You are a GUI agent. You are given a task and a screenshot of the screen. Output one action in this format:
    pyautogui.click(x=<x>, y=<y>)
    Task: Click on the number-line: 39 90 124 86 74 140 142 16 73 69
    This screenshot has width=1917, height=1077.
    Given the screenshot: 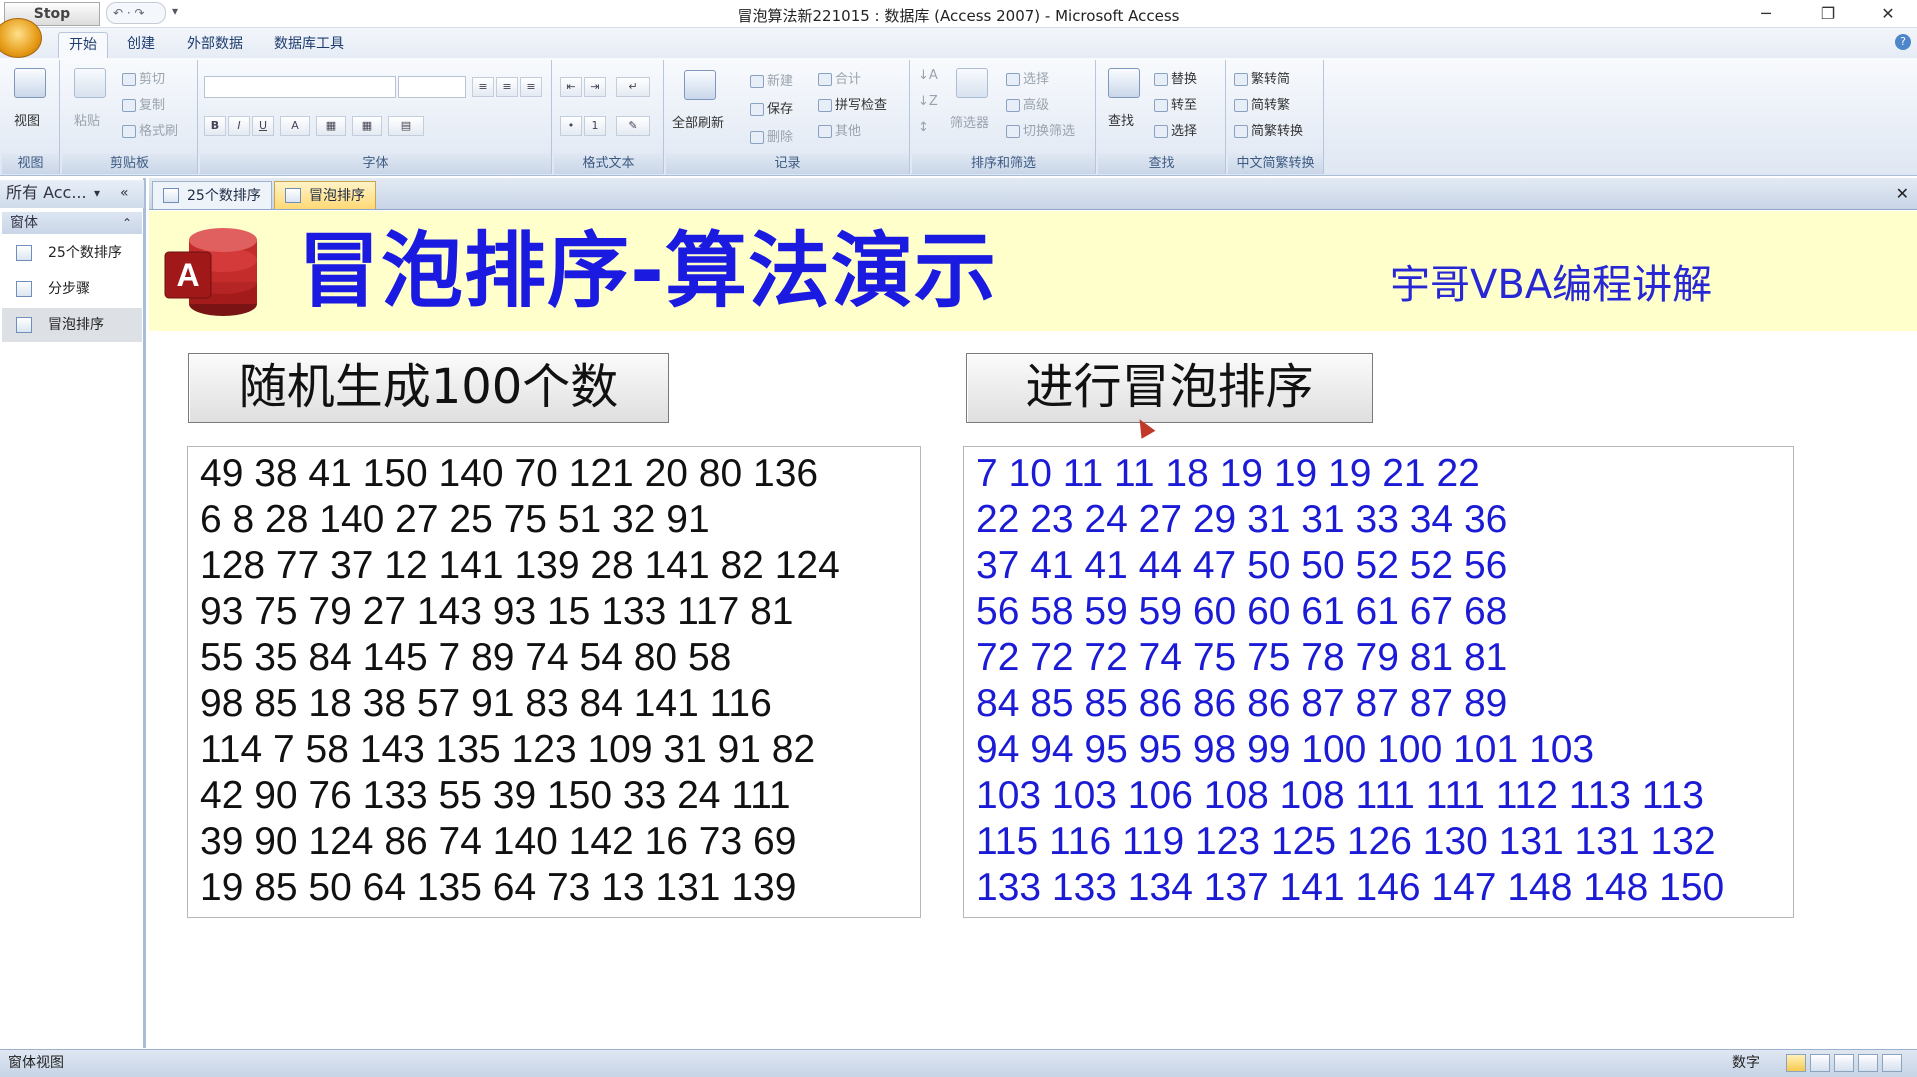 What is the action you would take?
    pyautogui.click(x=498, y=841)
    